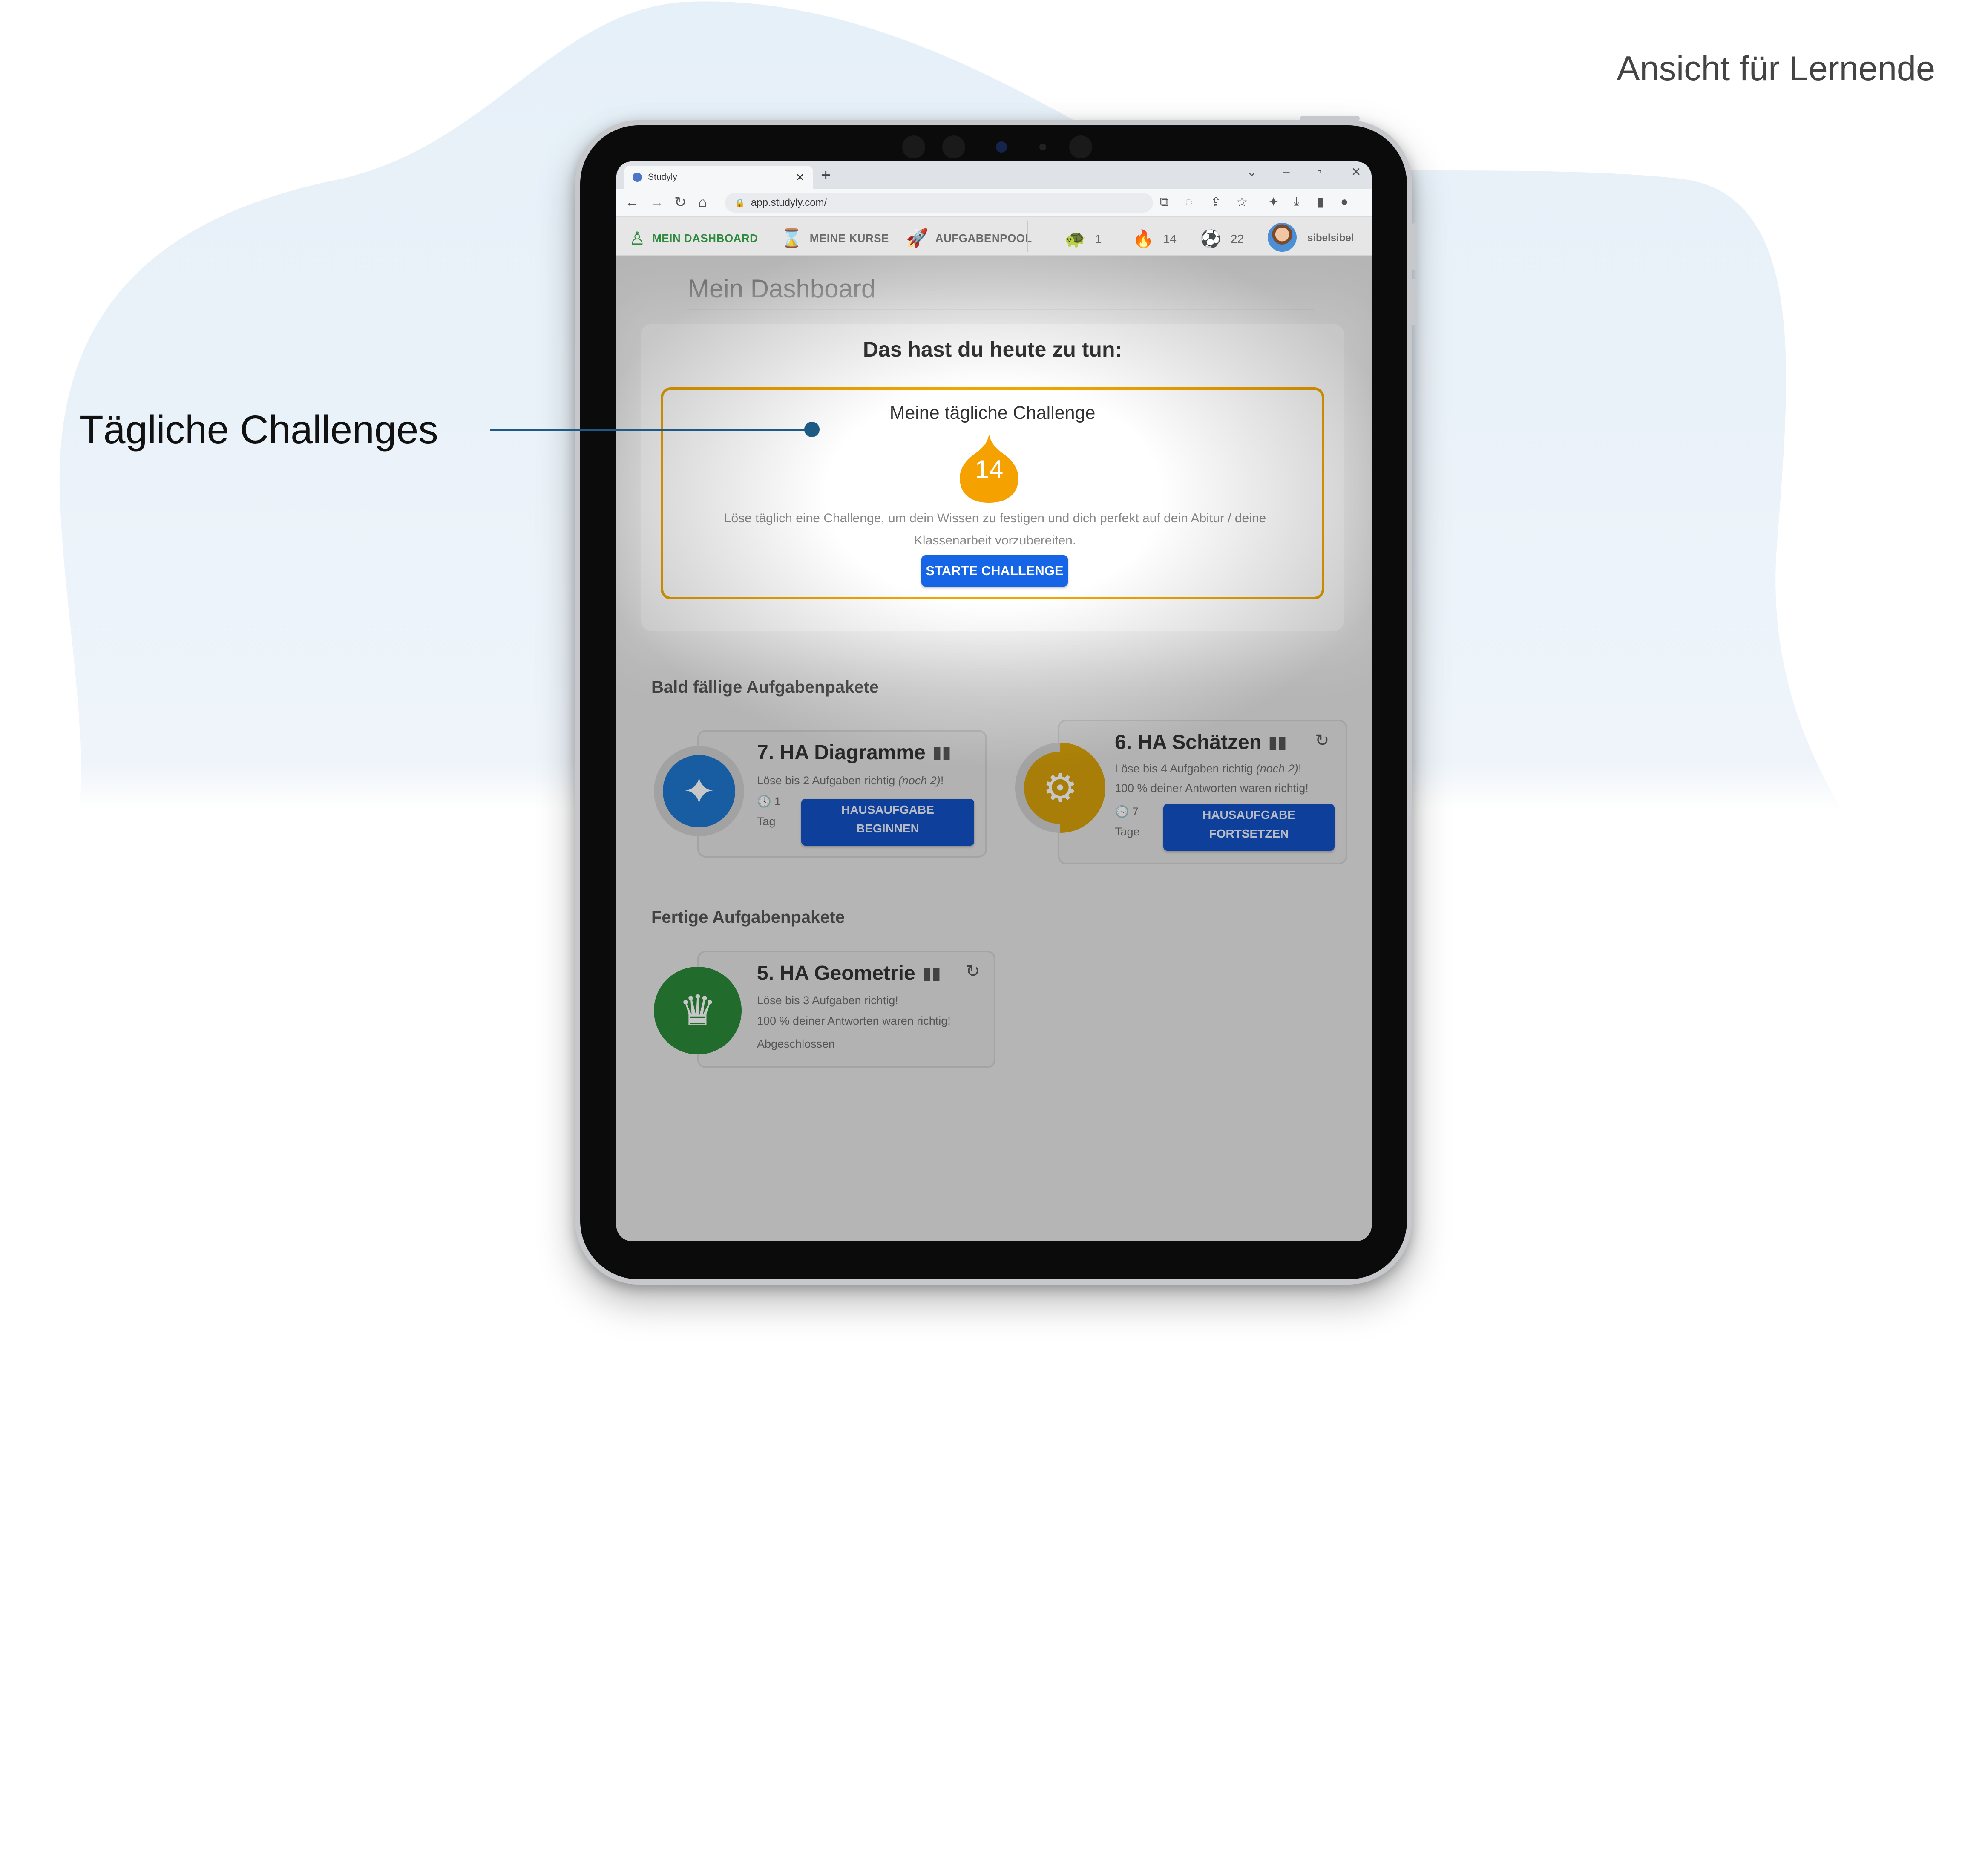  Describe the element at coordinates (1321, 202) in the screenshot. I see `side-panel-icon: ▮` at that location.